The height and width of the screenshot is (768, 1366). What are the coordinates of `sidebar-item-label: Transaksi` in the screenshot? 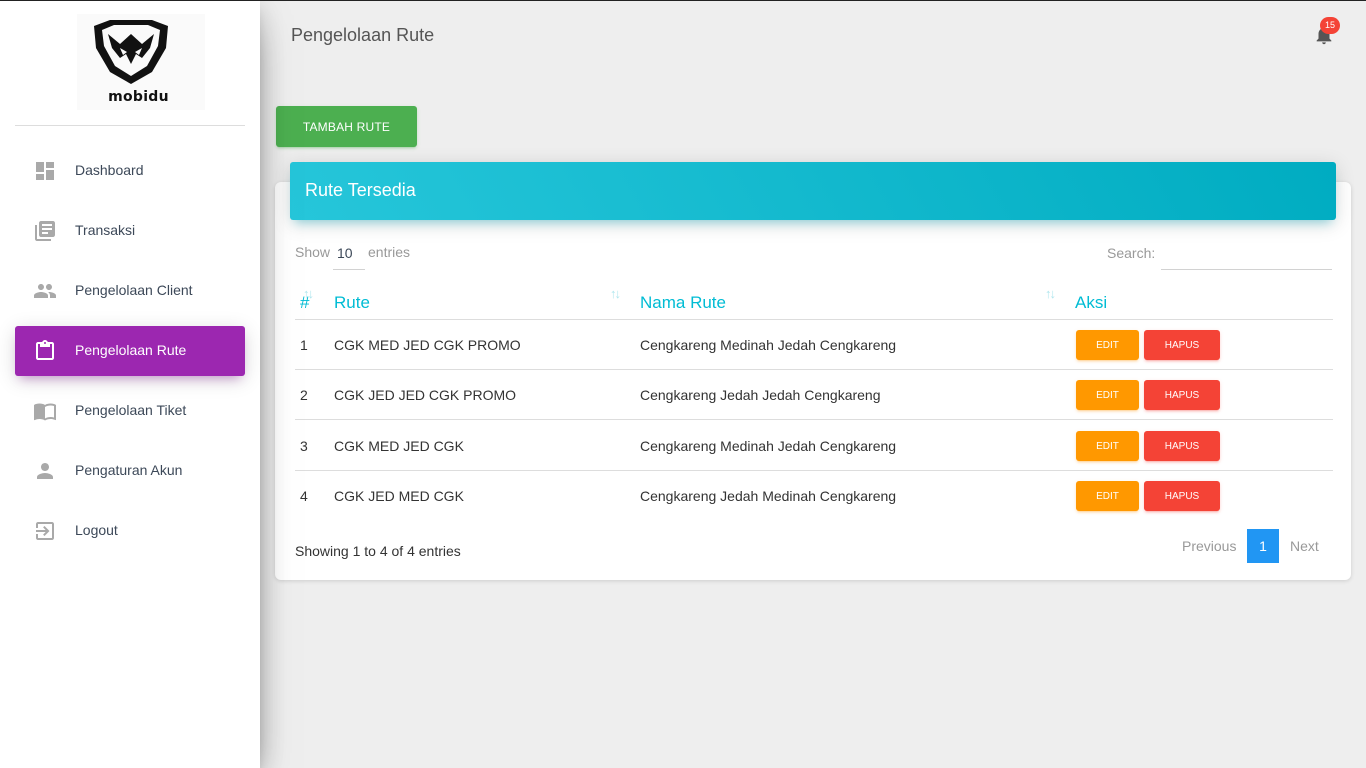 It's located at (105, 230).